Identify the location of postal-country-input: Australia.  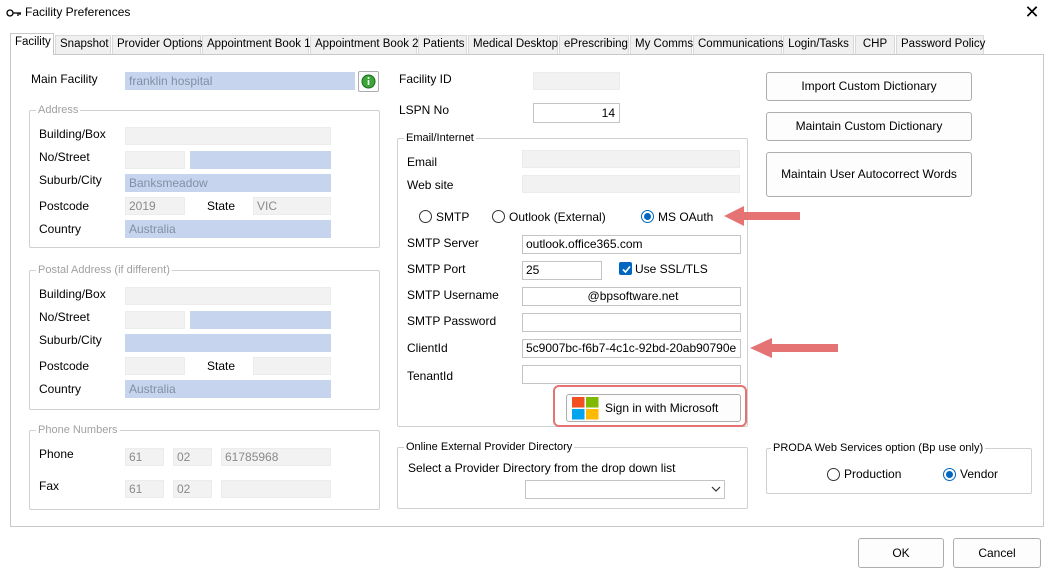
(228, 389).